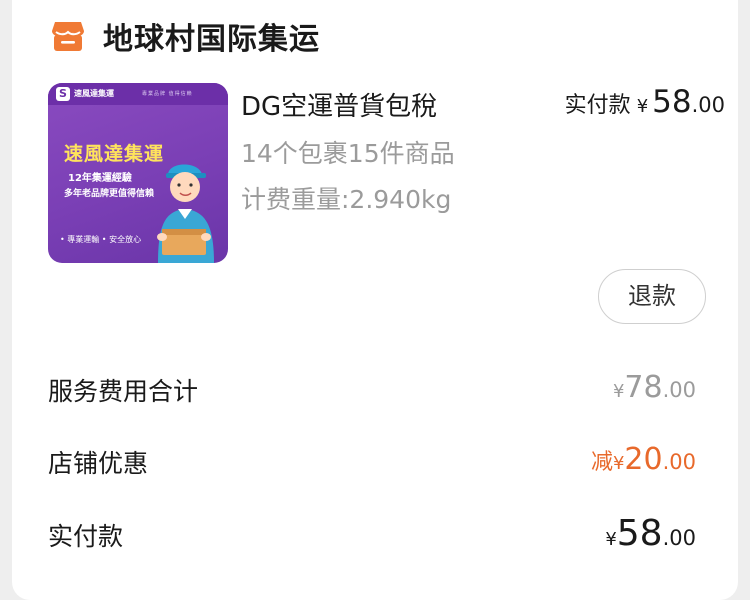 The height and width of the screenshot is (600, 750). I want to click on refund-button: 退款, so click(652, 296).